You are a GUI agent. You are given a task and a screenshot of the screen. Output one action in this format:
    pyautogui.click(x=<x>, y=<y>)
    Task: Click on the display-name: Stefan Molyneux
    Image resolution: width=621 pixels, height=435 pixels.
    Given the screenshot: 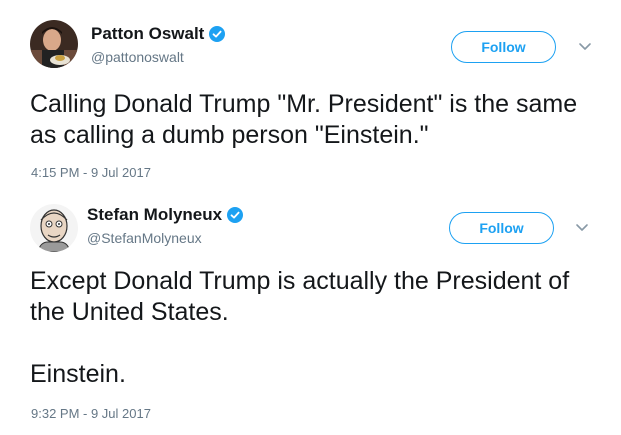 What is the action you would take?
    pyautogui.click(x=154, y=215)
    